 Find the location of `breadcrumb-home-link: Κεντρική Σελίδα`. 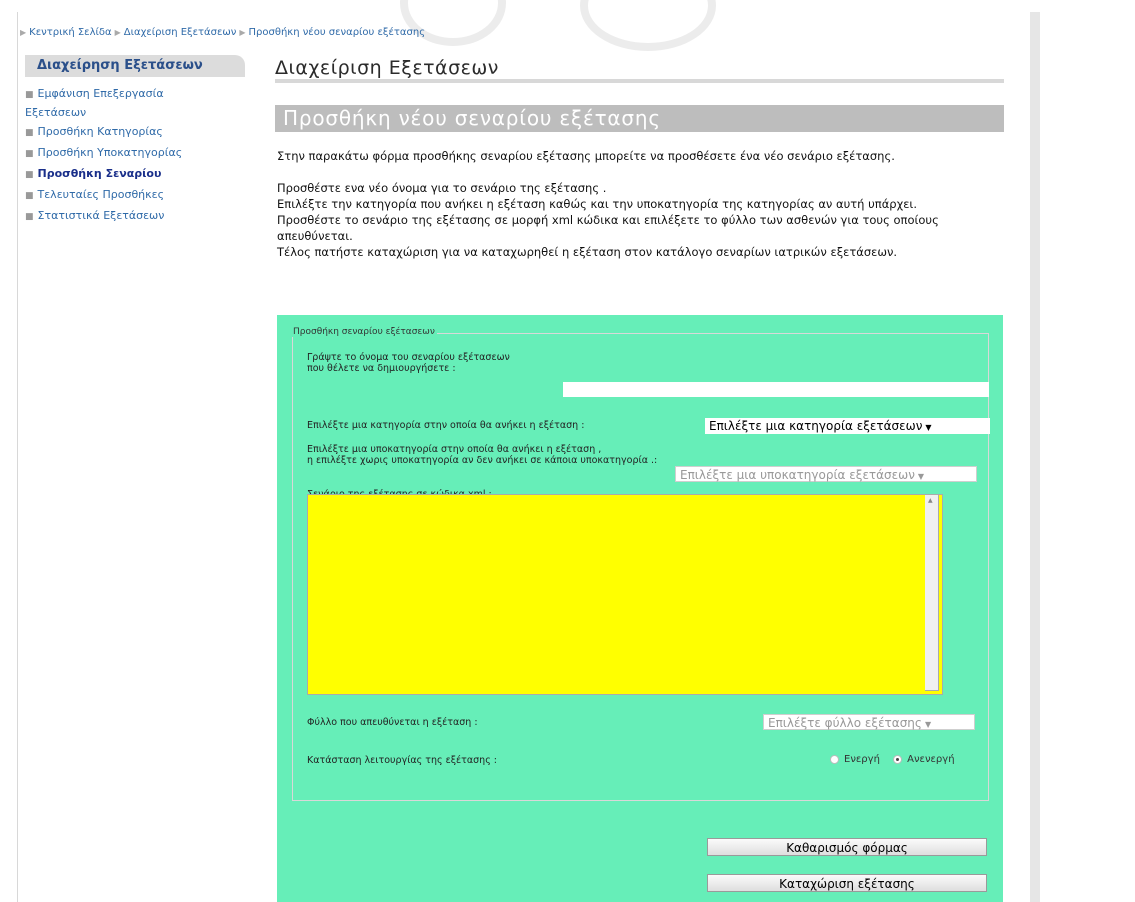

breadcrumb-home-link: Κεντρική Σελίδα is located at coordinates (70, 32).